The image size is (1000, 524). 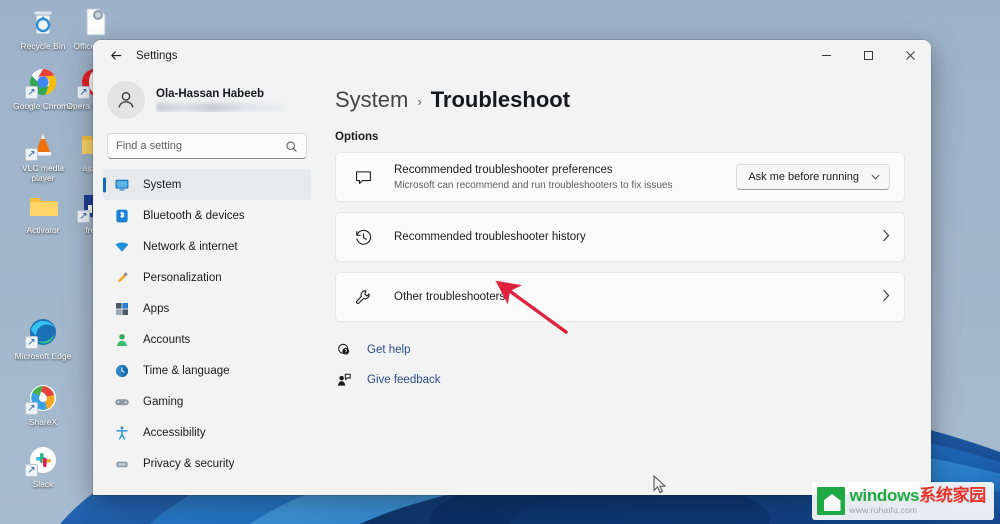 I want to click on sidebar-item-apps: Apps, so click(x=207, y=308).